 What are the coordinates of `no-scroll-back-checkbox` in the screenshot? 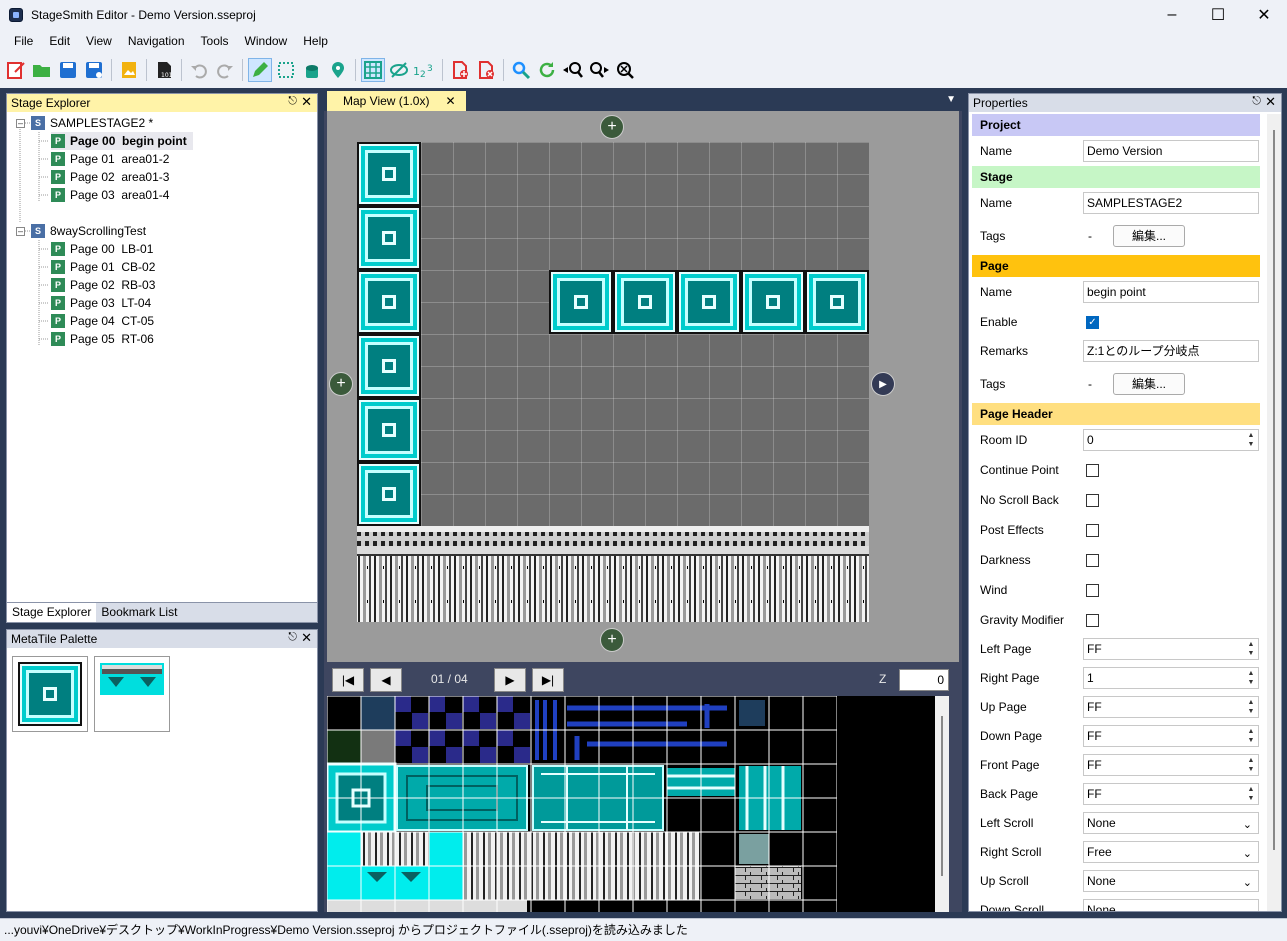 It's located at (1092, 500).